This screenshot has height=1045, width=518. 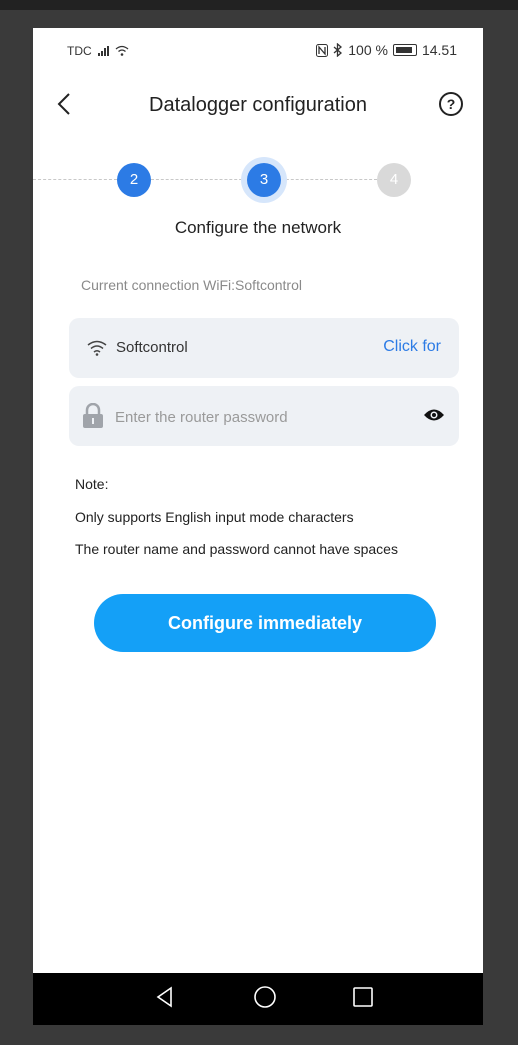 I want to click on page-title: Datalogger configuration, so click(x=258, y=105).